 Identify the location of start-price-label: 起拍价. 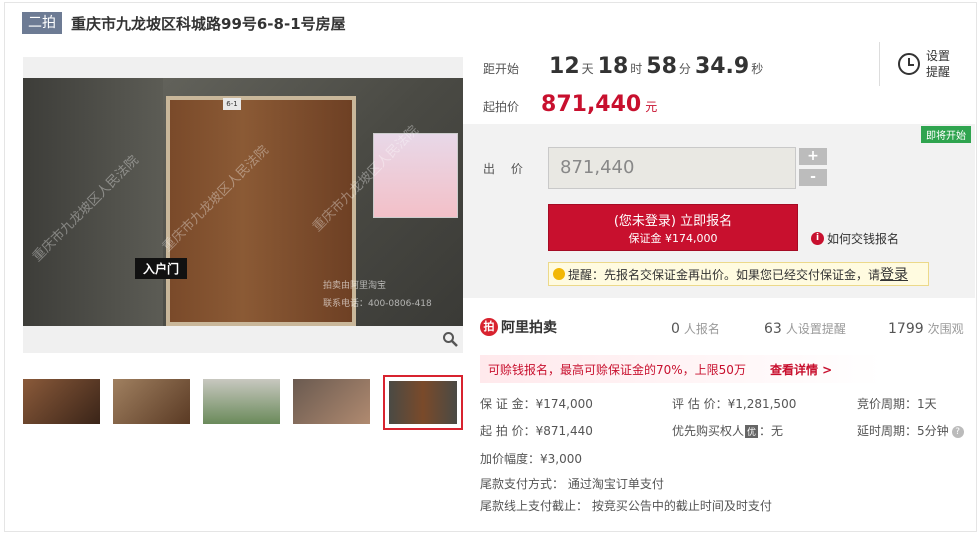
(501, 107).